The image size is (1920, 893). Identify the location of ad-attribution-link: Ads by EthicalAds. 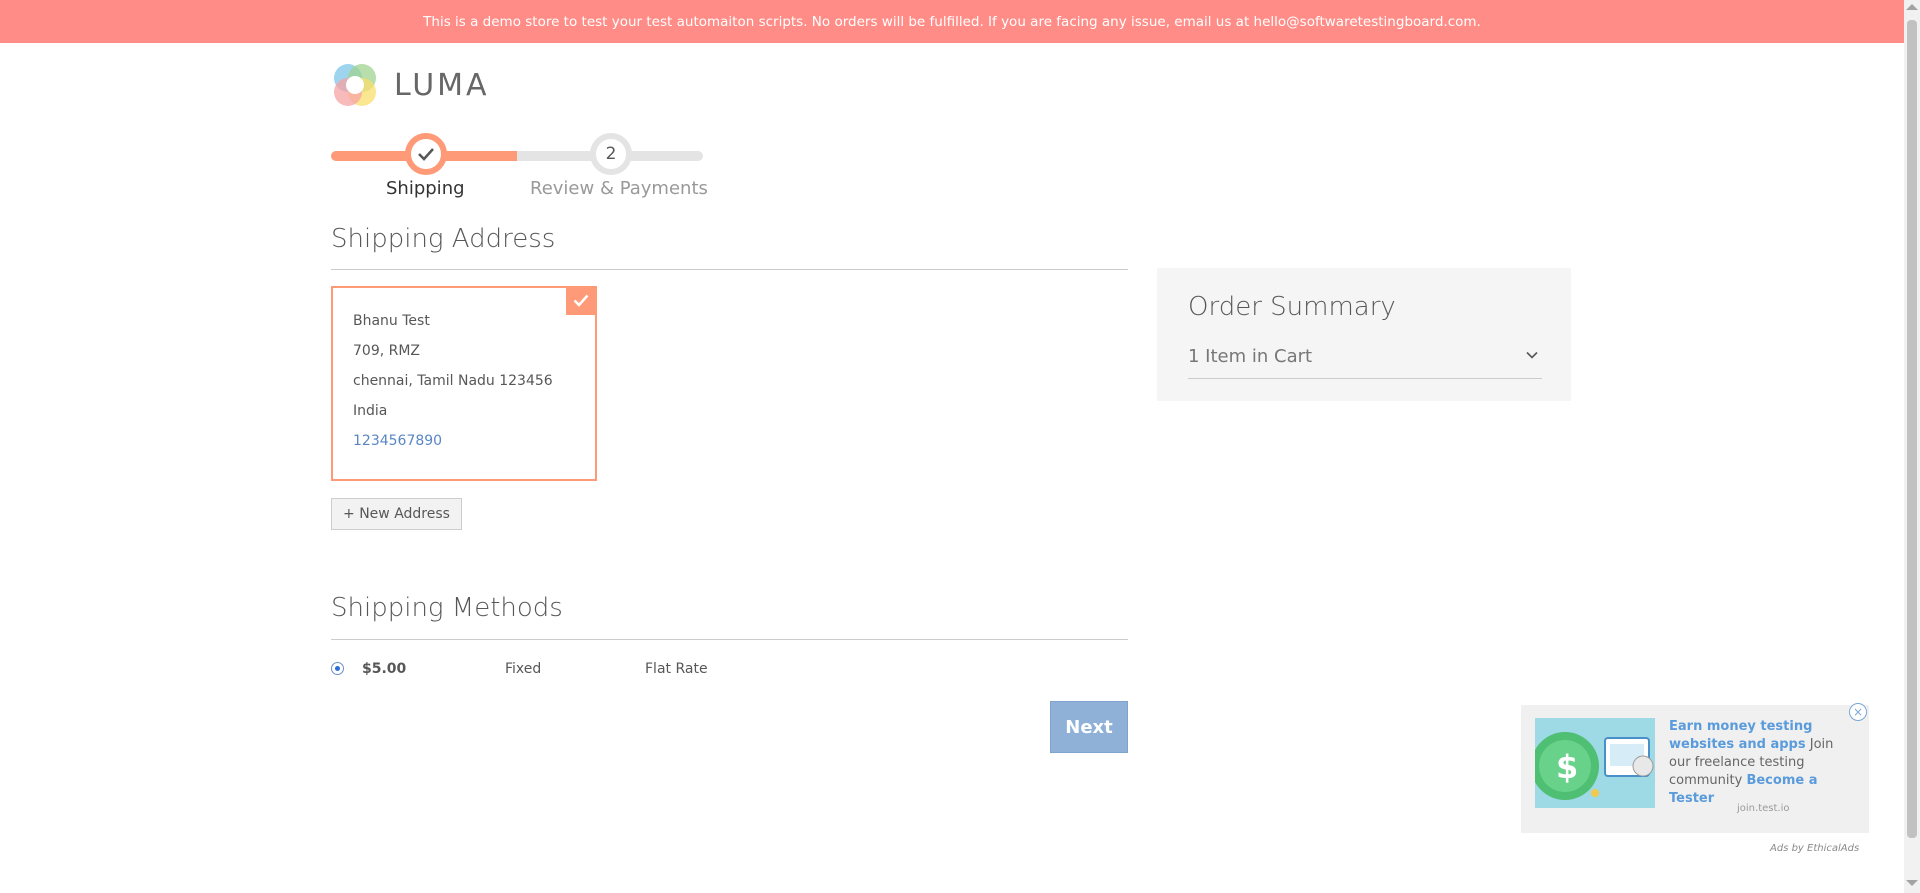
(1814, 848).